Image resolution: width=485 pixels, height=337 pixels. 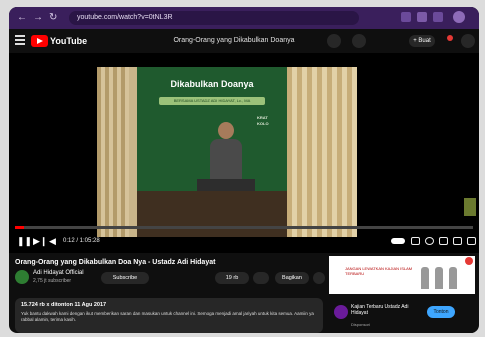 I want to click on subtitles-icon, so click(x=415, y=241).